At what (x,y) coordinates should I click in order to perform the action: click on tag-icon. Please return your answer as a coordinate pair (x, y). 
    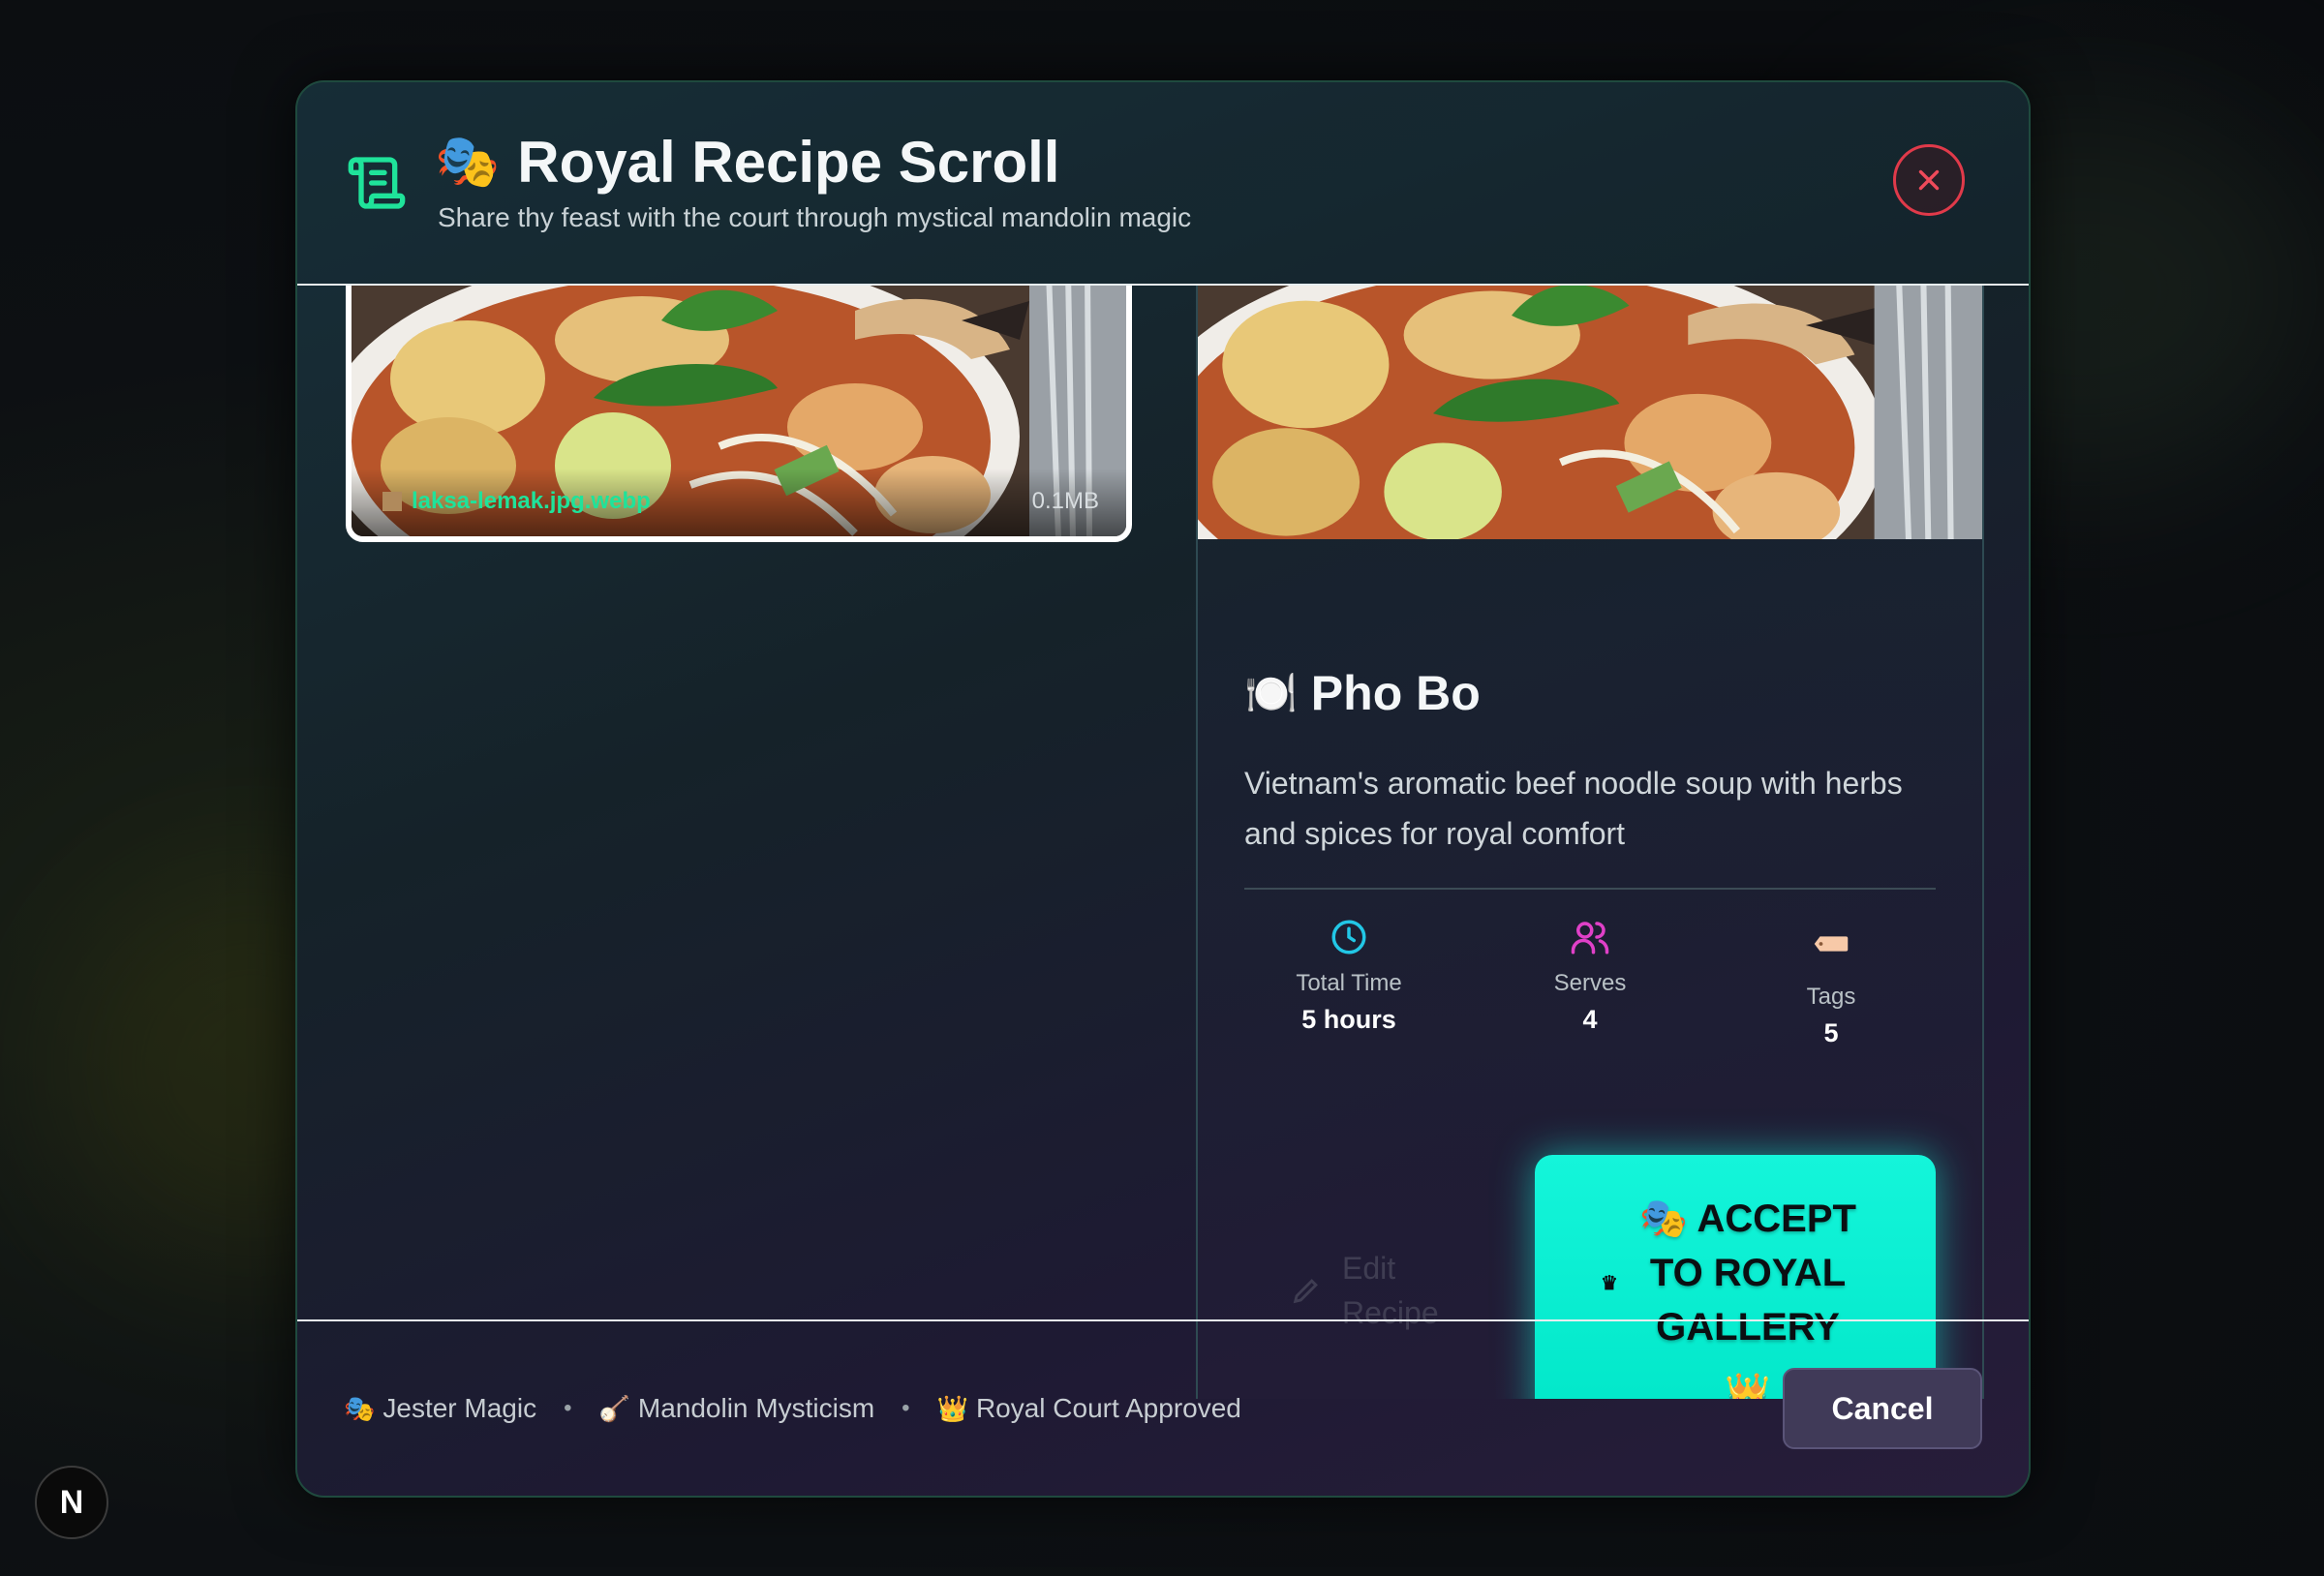
    Looking at the image, I should click on (1832, 944).